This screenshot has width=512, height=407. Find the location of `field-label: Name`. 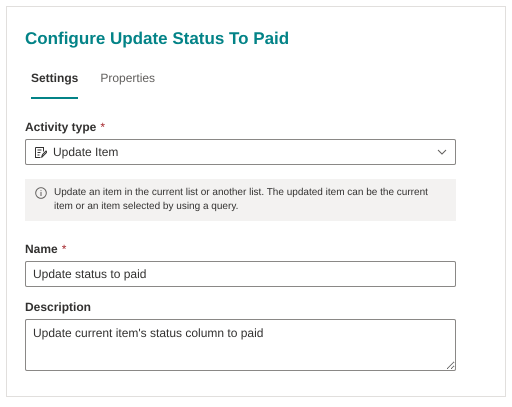

field-label: Name is located at coordinates (41, 249).